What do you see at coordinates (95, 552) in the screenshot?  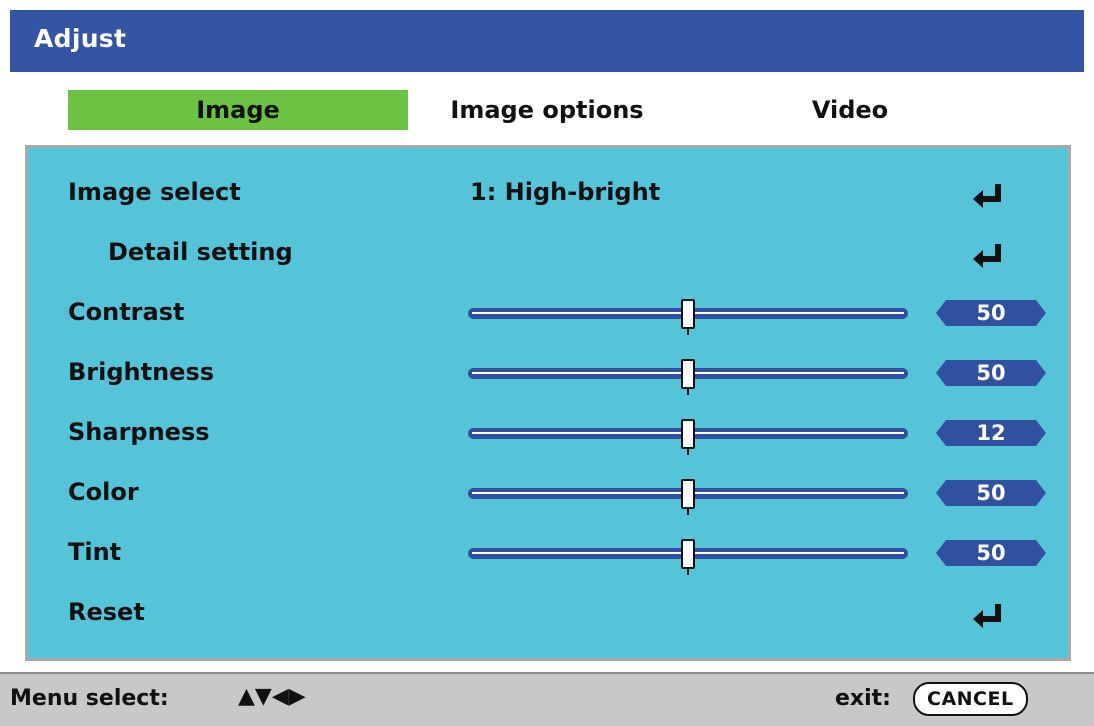 I see `tint-label: Tint` at bounding box center [95, 552].